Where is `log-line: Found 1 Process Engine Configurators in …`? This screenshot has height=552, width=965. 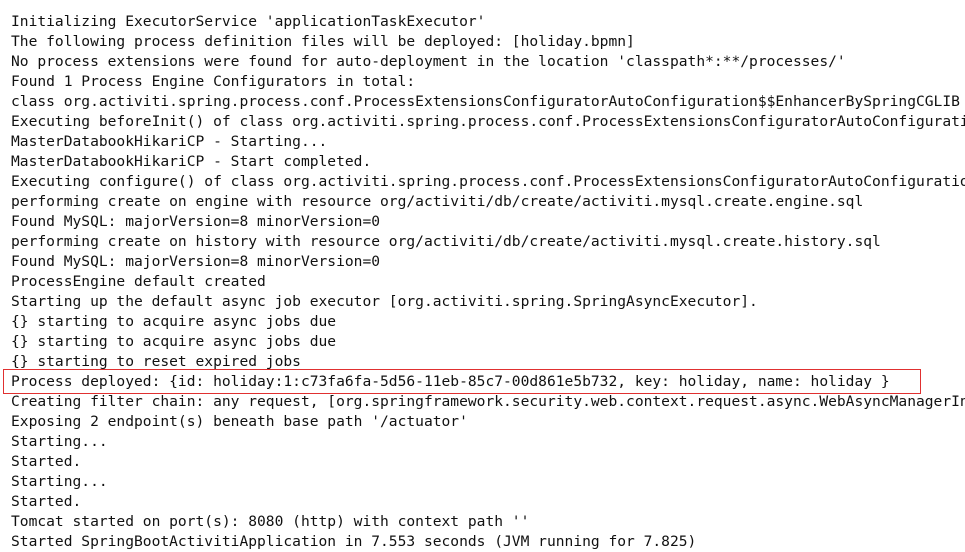 log-line: Found 1 Process Engine Configurators in … is located at coordinates (213, 81).